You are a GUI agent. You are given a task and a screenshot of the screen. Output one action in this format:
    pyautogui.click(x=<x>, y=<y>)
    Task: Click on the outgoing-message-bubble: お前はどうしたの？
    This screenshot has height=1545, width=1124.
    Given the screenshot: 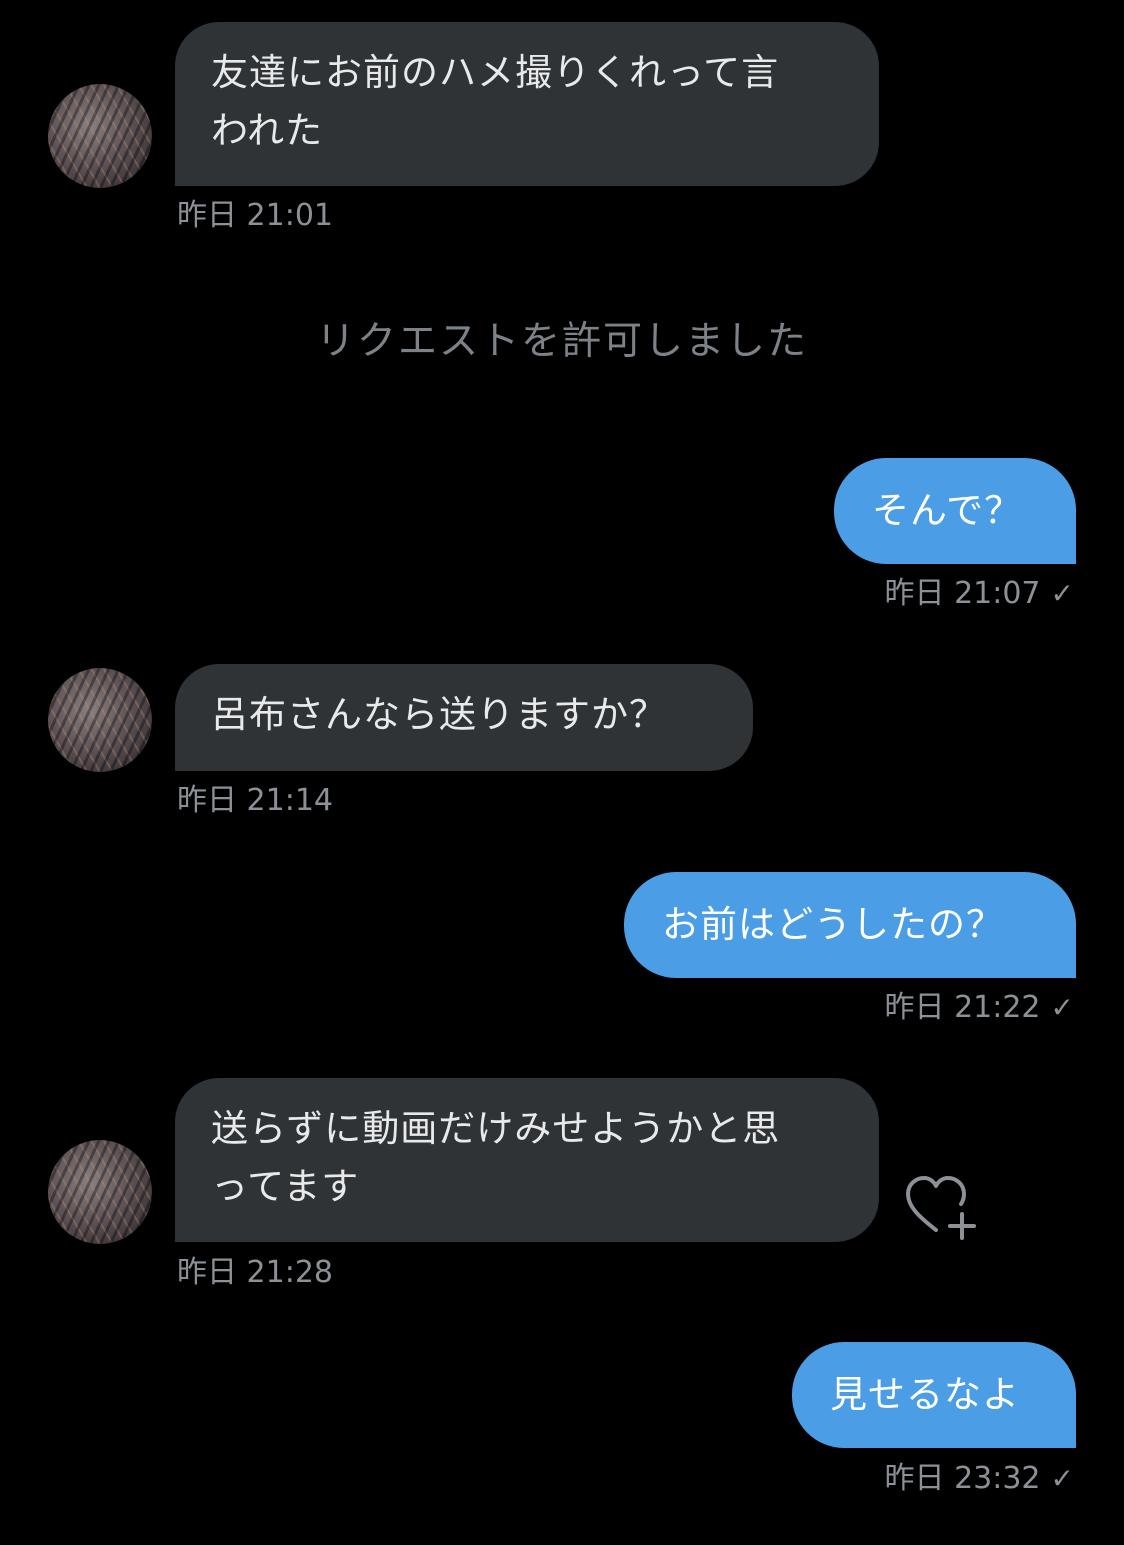 What is the action you would take?
    pyautogui.click(x=850, y=925)
    